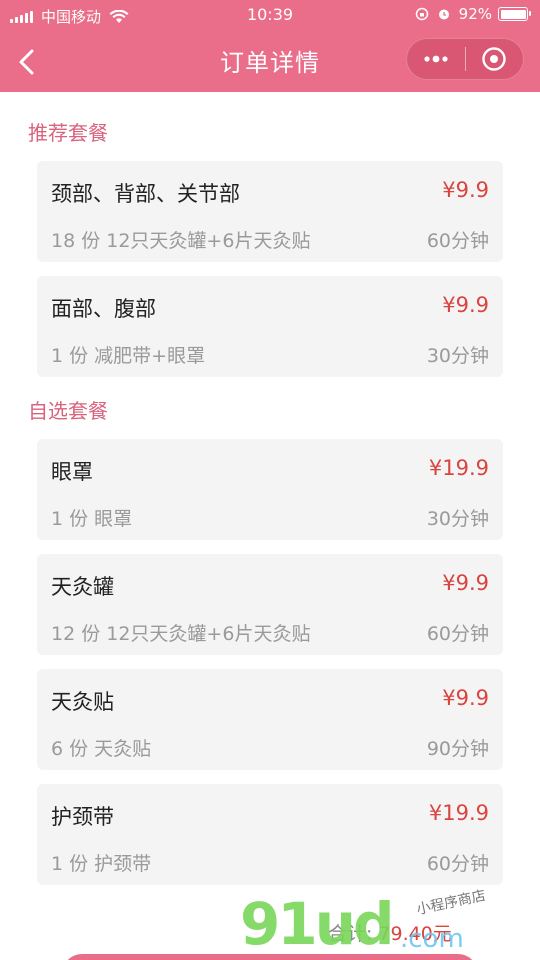 Image resolution: width=540 pixels, height=960 pixels. What do you see at coordinates (270, 211) in the screenshot?
I see `package-card: 颈部、背部、关节部 ¥9.9 18 份 12只天灸罐+6片天灸贴 60分钟` at bounding box center [270, 211].